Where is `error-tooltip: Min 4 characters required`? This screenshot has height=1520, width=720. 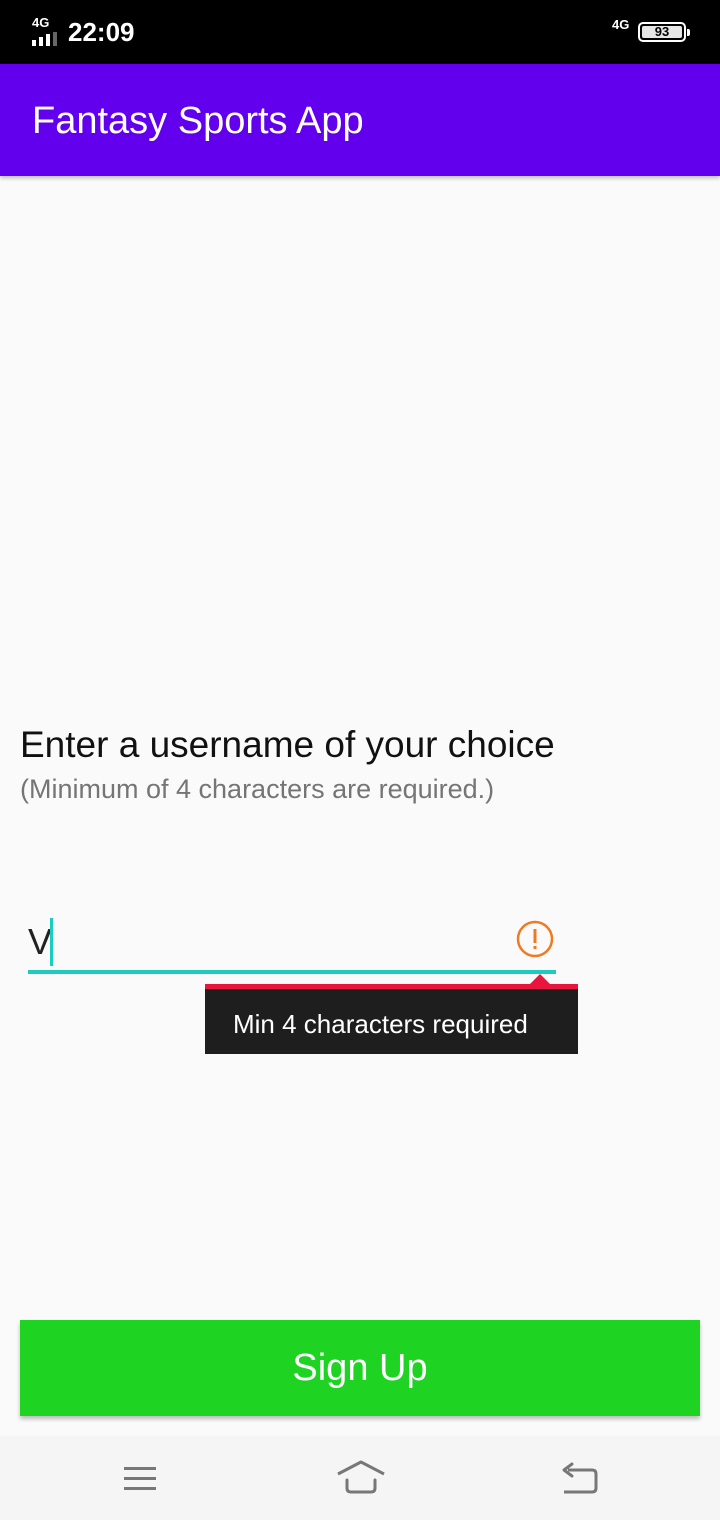
error-tooltip: Min 4 characters required is located at coordinates (391, 1019).